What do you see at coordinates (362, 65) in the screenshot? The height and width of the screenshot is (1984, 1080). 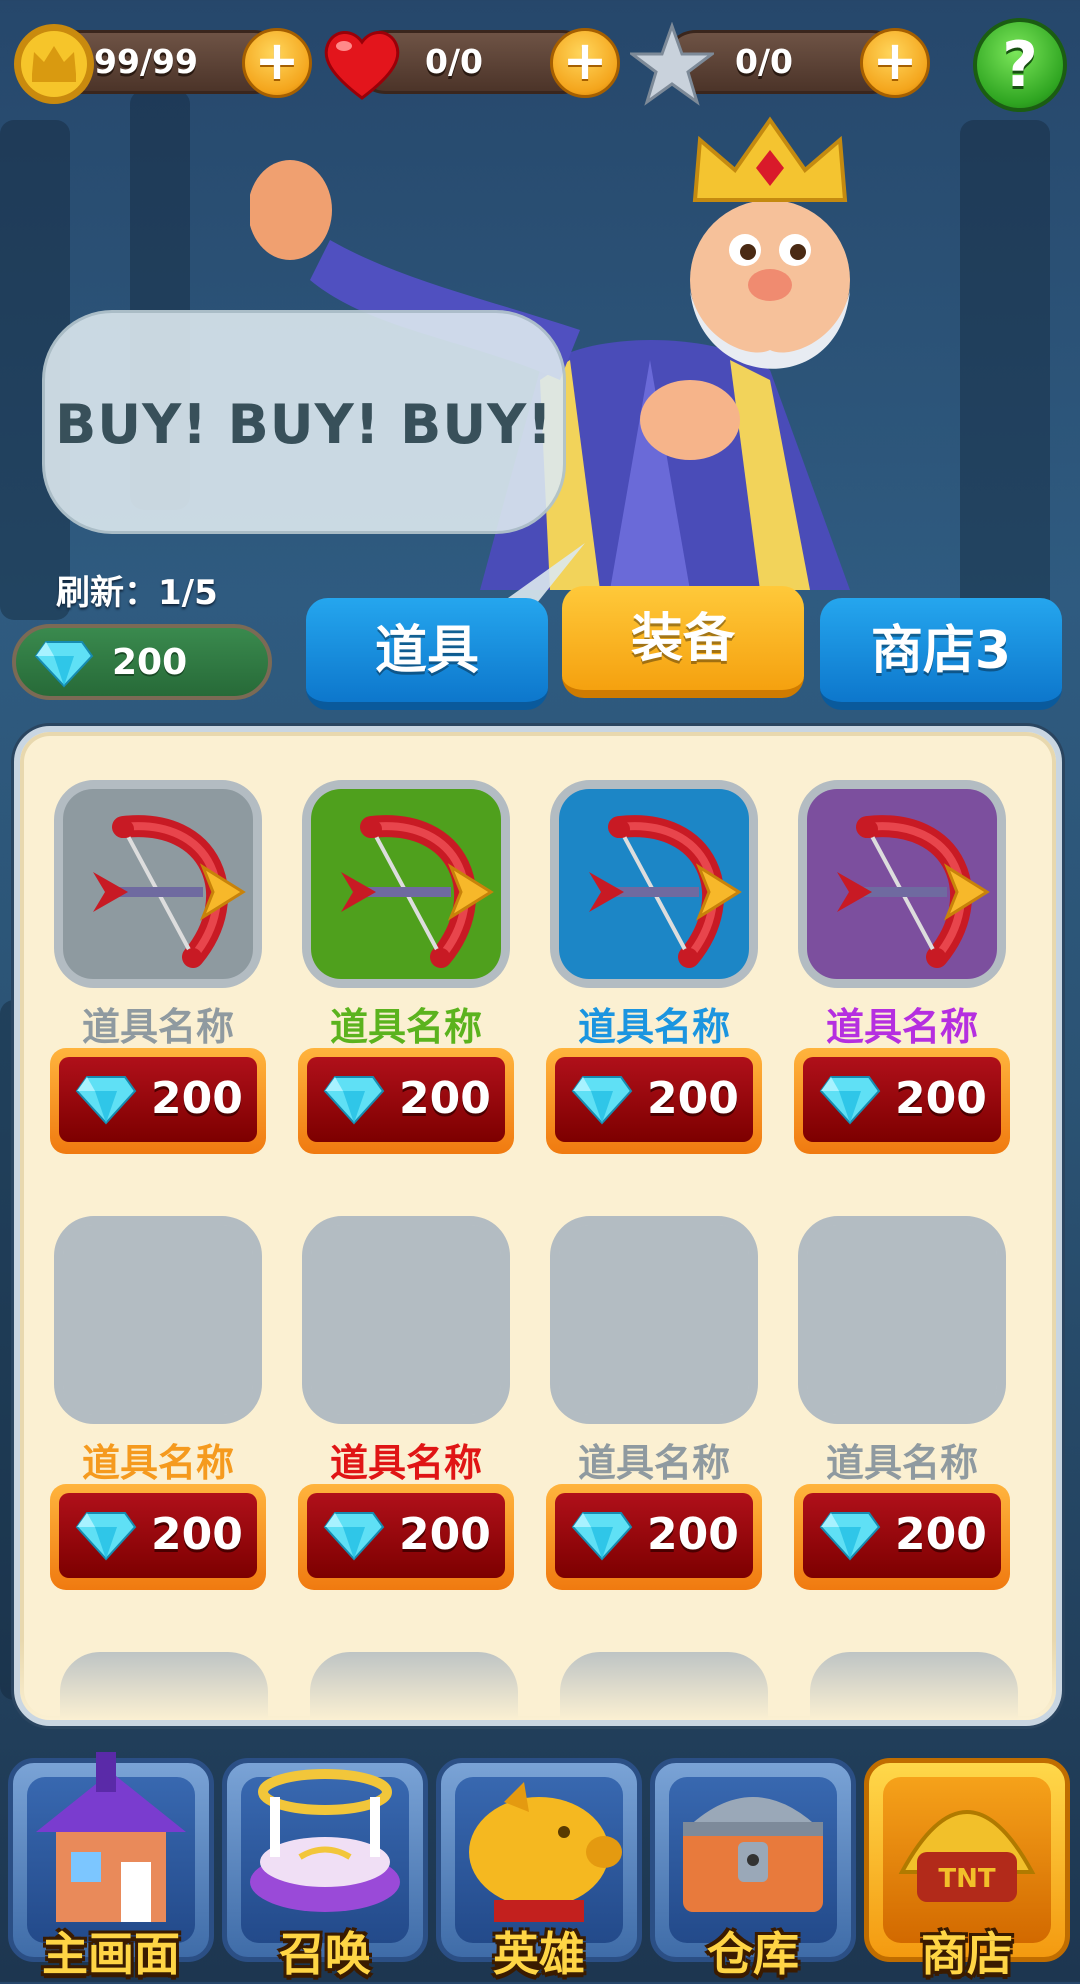 I see `heart-icon` at bounding box center [362, 65].